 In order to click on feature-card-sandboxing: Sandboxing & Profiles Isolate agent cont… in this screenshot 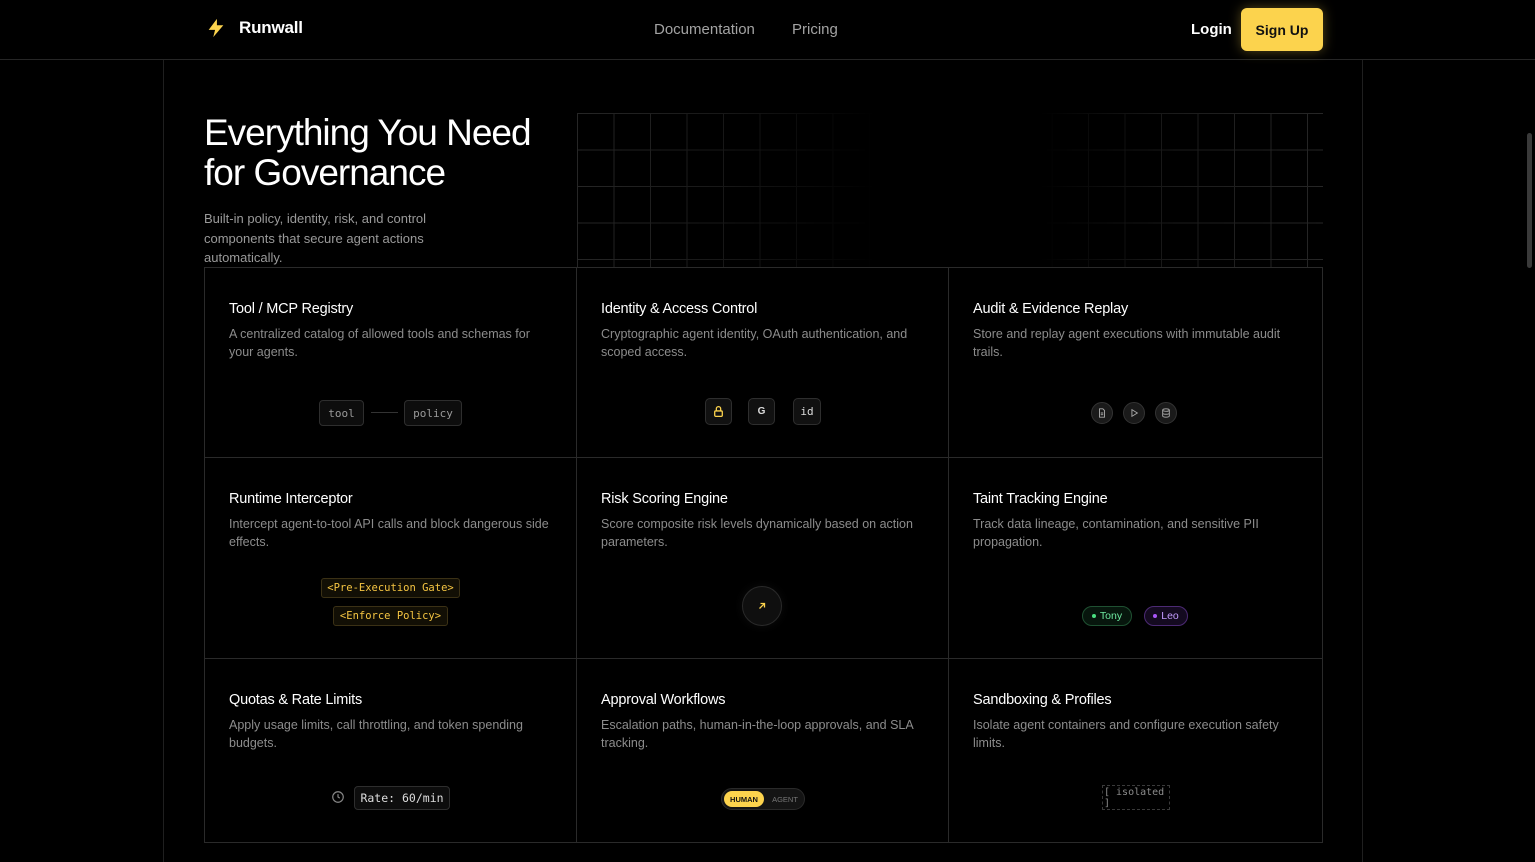, I will do `click(1135, 750)`.